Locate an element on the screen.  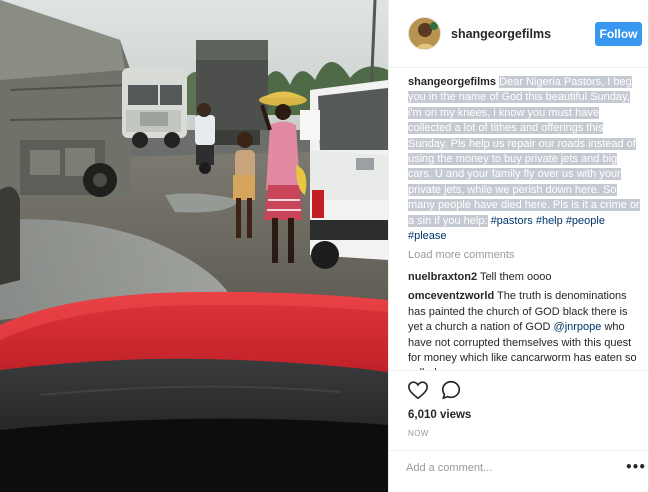
hashtag-pastors: #pastors is located at coordinates (512, 221).